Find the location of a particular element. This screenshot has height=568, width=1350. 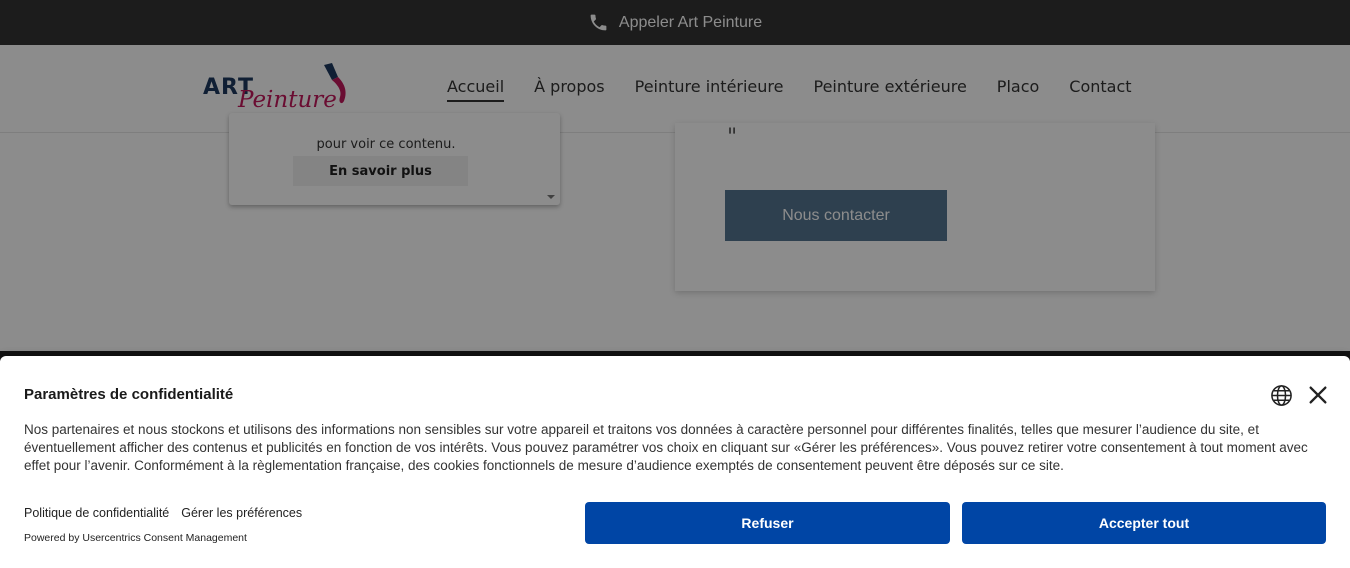

consent-title: Paramètres de confidentialité is located at coordinates (129, 394).